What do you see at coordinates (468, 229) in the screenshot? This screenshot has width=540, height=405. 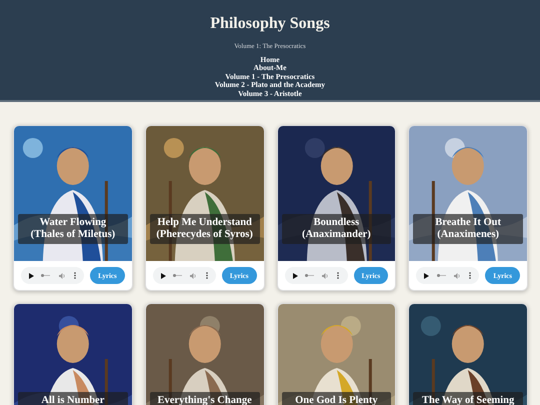 I see `song-title: Breathe It Out (Anaximenes)` at bounding box center [468, 229].